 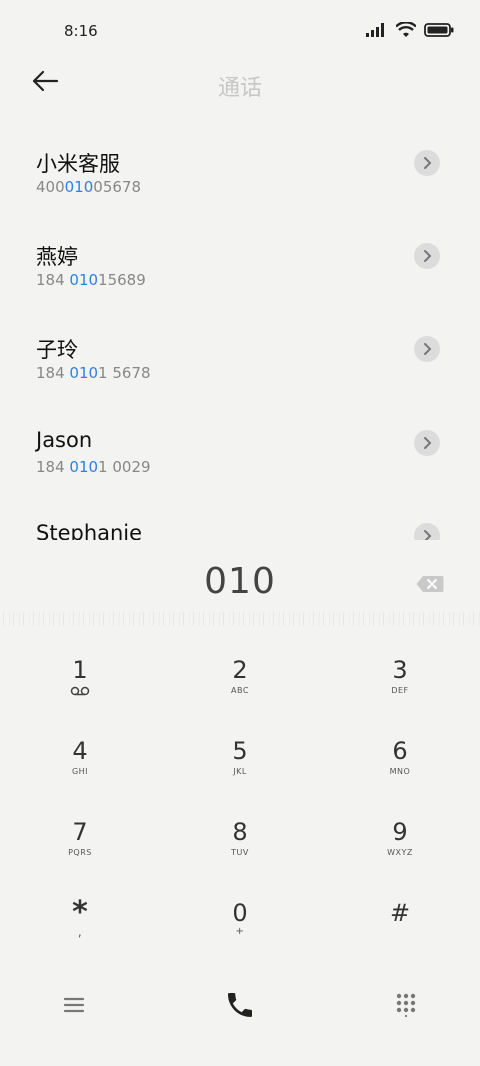 I want to click on contact-row: Stephanie, so click(x=240, y=521).